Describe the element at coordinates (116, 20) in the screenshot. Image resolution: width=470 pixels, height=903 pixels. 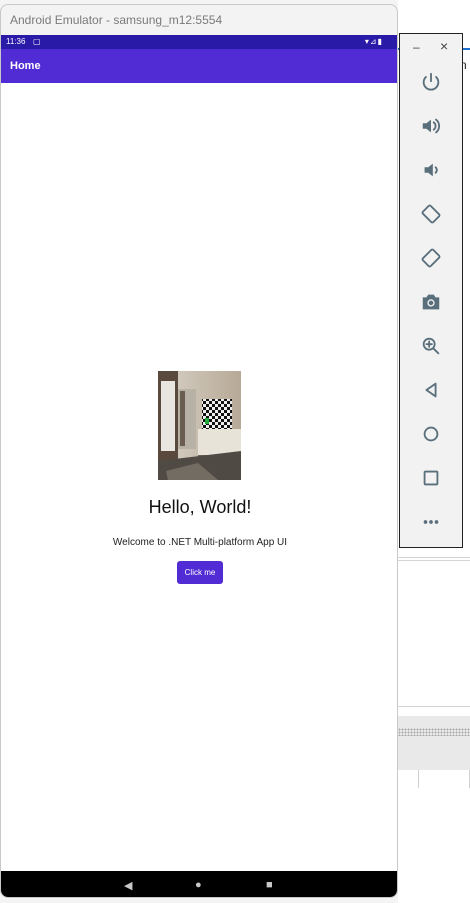
I see `window-title: Android Emulator - samsung_m12:5554` at that location.